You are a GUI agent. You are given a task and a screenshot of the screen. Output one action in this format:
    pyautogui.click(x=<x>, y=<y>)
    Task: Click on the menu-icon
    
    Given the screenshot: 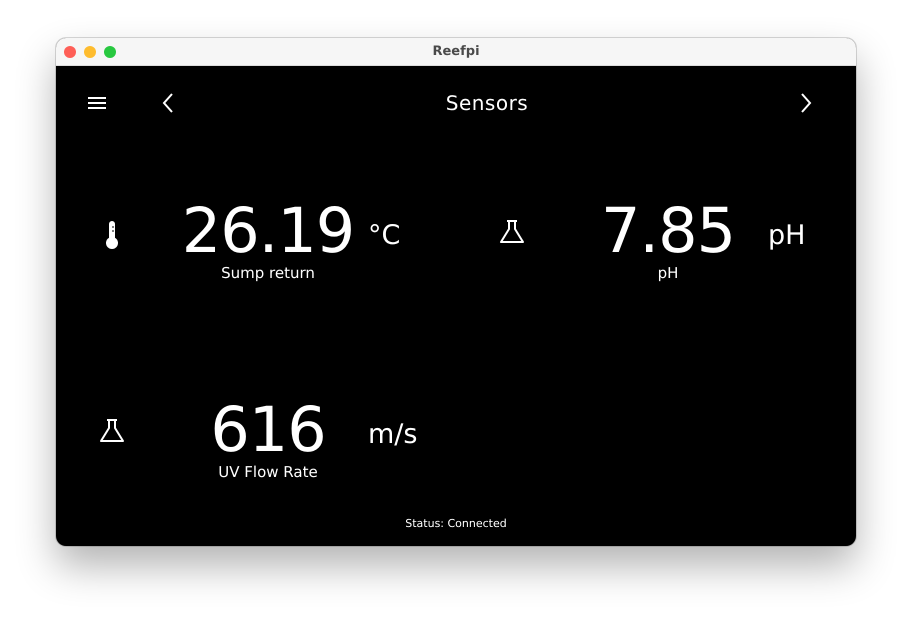 What is the action you would take?
    pyautogui.click(x=97, y=103)
    